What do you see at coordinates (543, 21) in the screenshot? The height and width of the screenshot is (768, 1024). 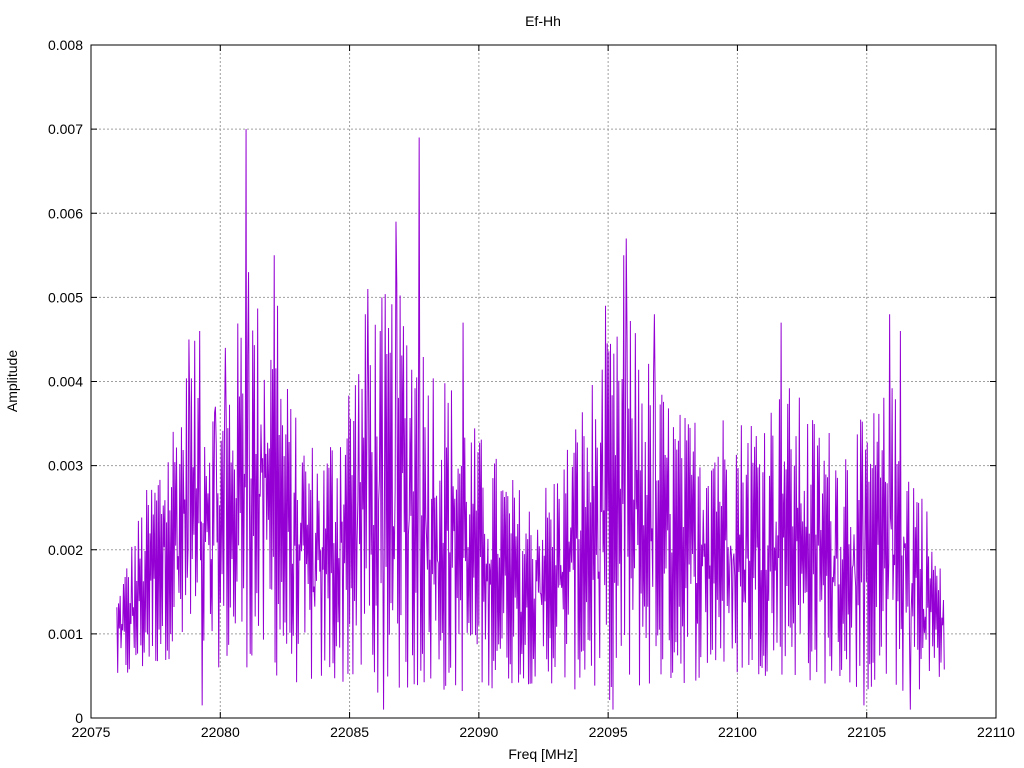 I see `chart-title: Ef-Hh` at bounding box center [543, 21].